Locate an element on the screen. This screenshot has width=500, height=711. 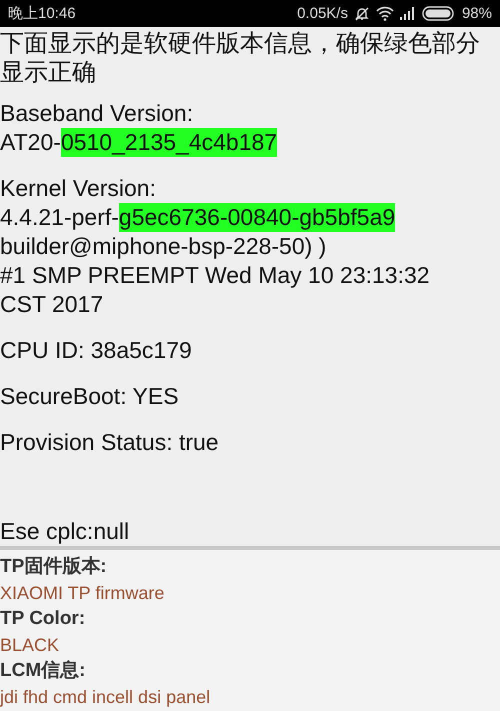
info-line: SecureBoot: YES is located at coordinates (90, 396).